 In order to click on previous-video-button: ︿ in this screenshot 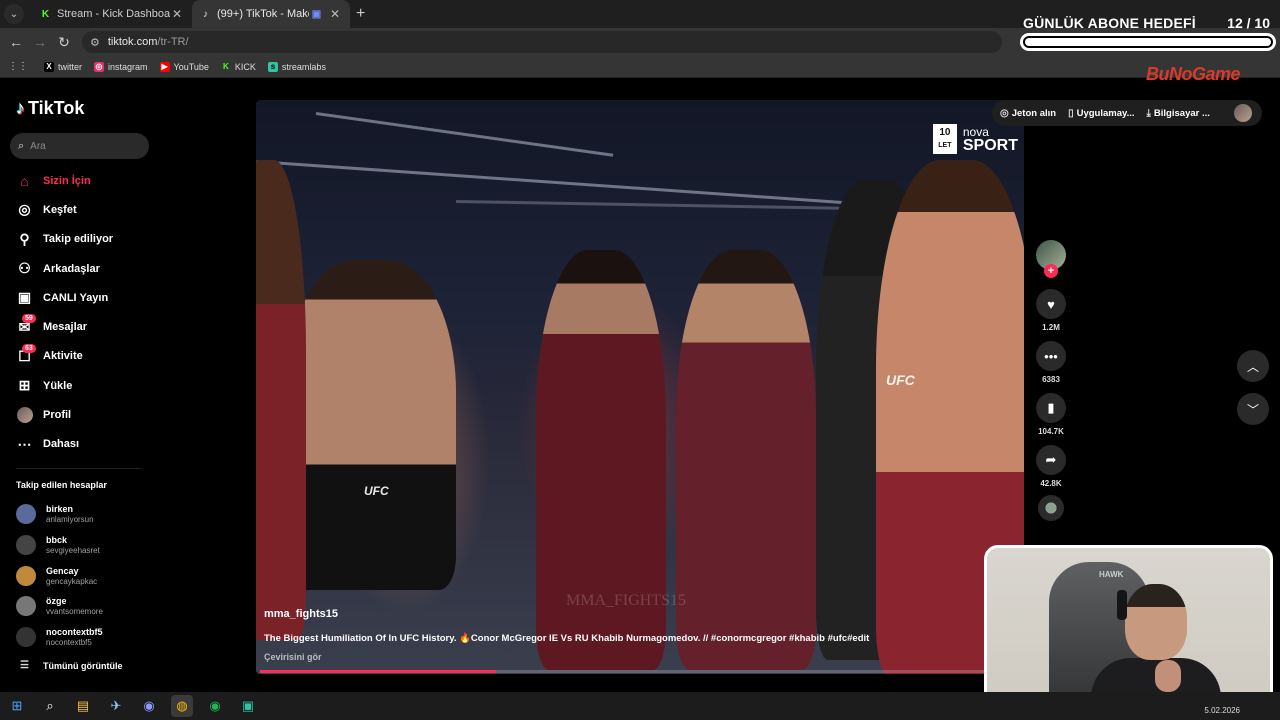, I will do `click(1253, 366)`.